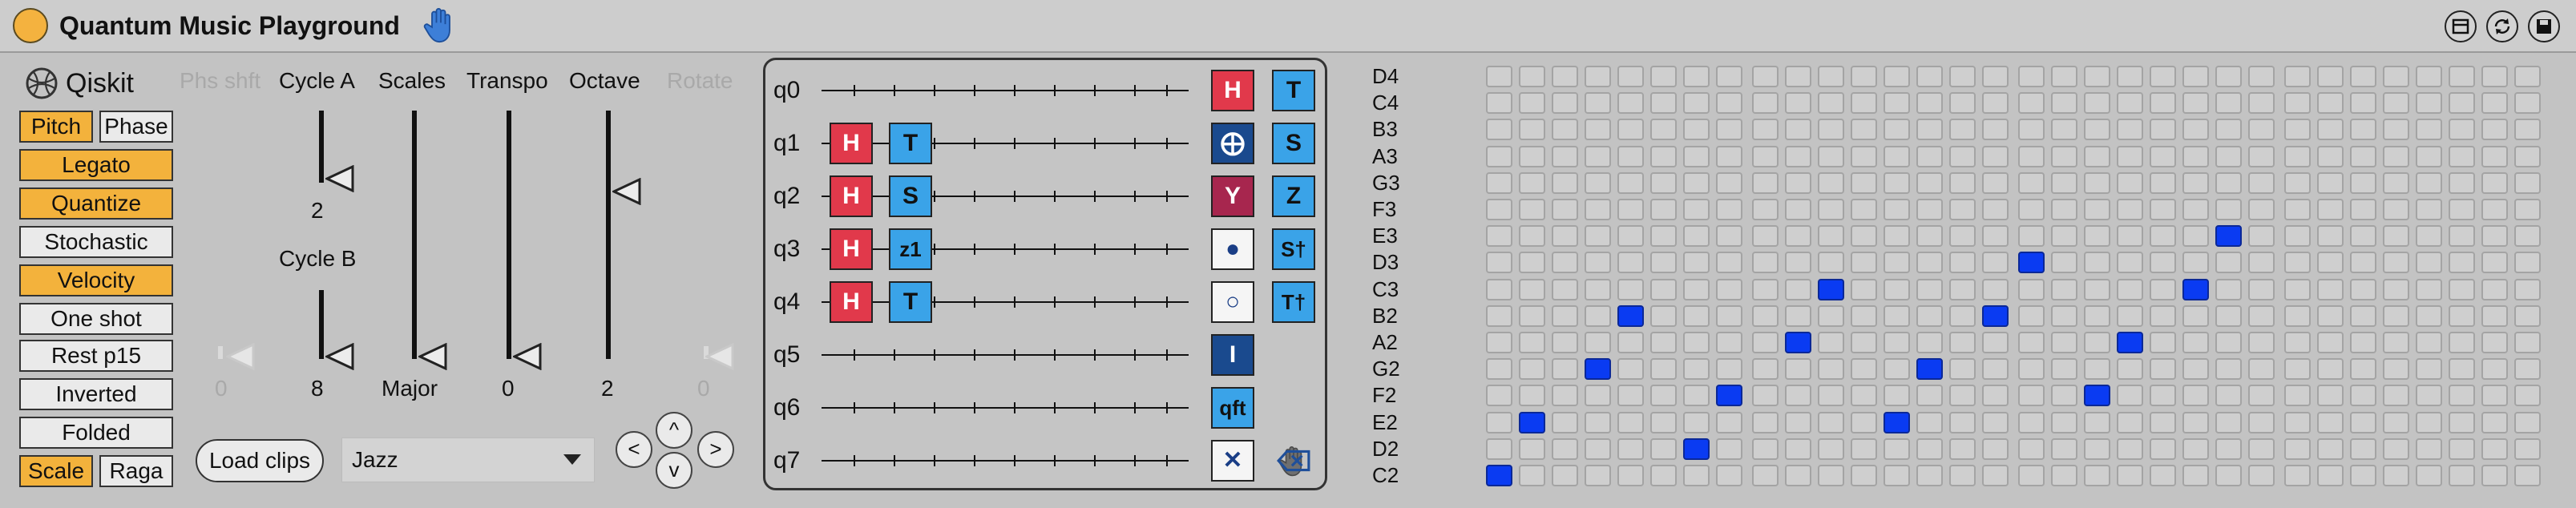 Image resolution: width=2576 pixels, height=508 pixels. I want to click on placed-gate-h-q2: H, so click(852, 196).